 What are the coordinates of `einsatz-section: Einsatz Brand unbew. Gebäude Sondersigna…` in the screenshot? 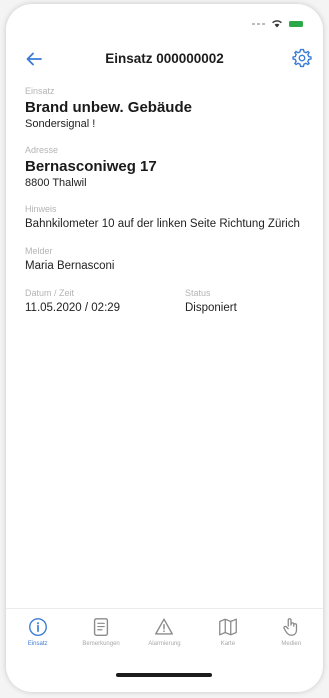 It's located at (165, 108).